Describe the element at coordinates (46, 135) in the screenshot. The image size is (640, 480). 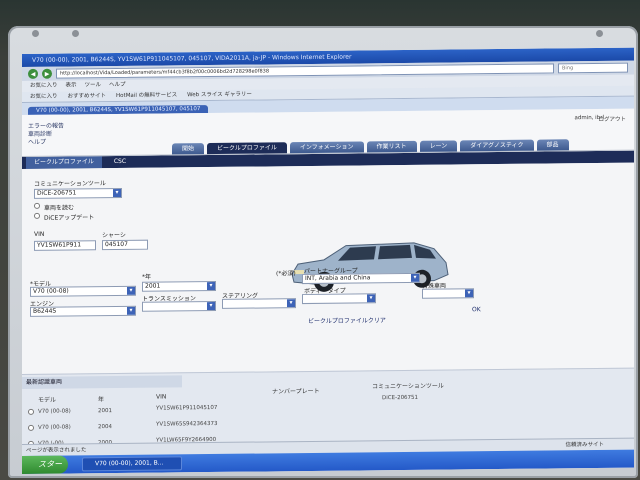
I see `app-links: エラーの報告 車両診断 ヘルプ` at that location.